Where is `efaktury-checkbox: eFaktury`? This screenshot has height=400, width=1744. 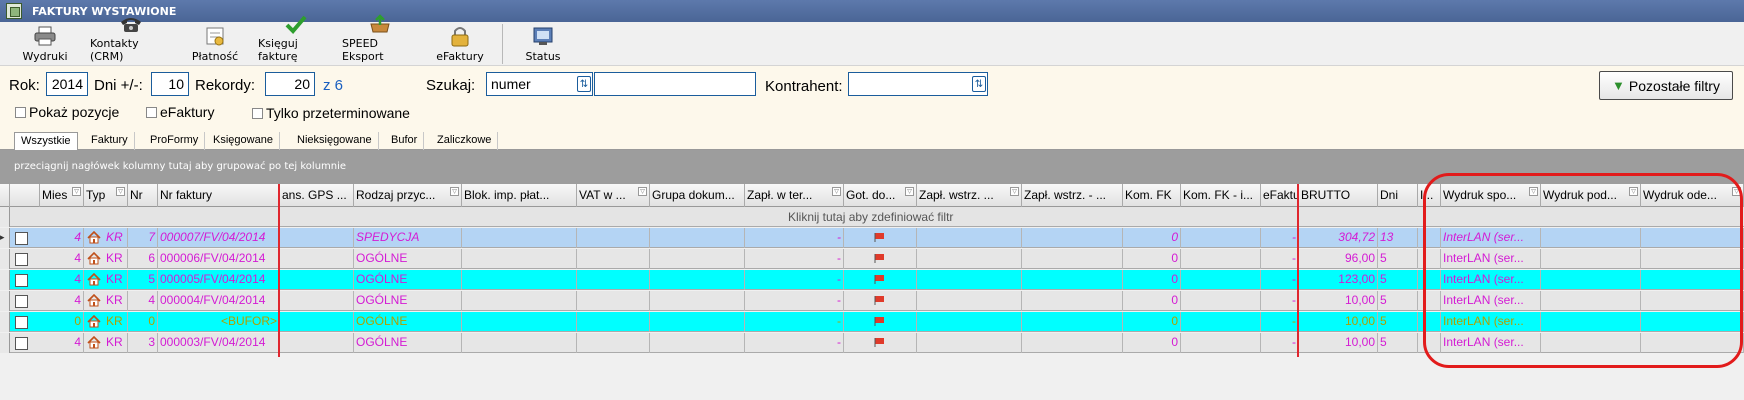 efaktury-checkbox: eFaktury is located at coordinates (180, 112).